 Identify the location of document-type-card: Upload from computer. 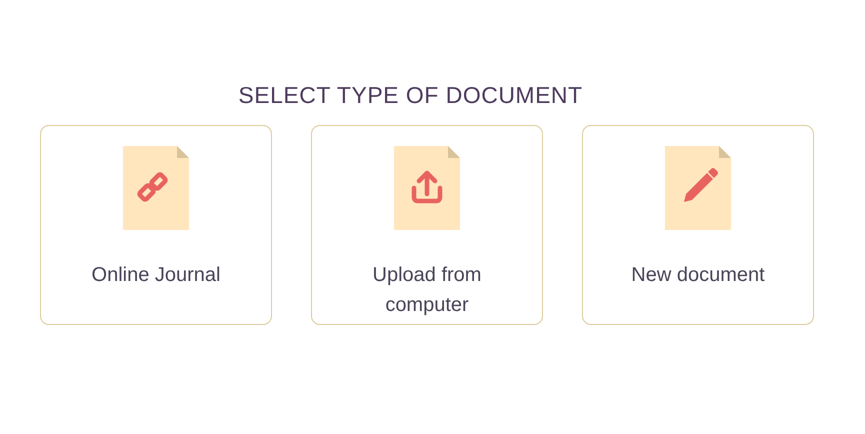
(427, 225).